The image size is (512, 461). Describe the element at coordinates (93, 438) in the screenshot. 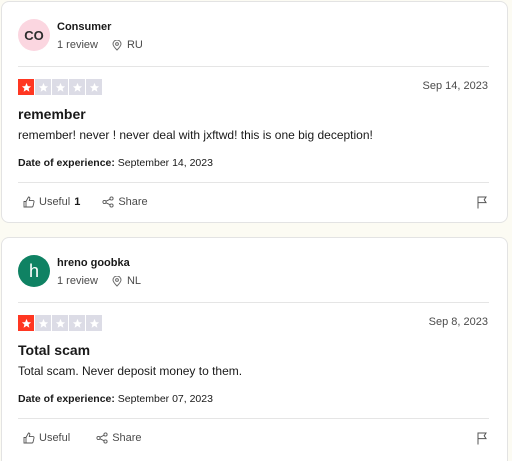

I see `review-actions: Useful Share` at that location.